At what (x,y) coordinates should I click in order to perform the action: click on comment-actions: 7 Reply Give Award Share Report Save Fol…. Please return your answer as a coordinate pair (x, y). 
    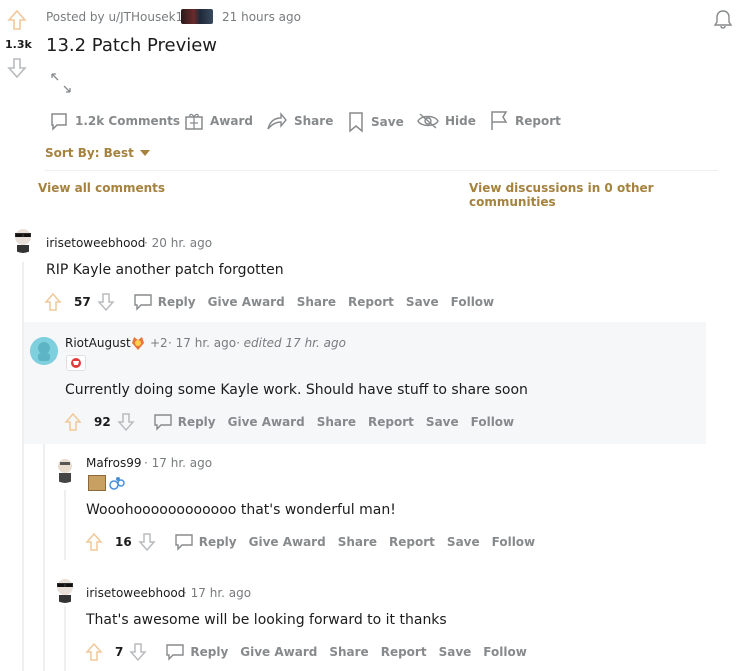
    Looking at the image, I should click on (312, 652).